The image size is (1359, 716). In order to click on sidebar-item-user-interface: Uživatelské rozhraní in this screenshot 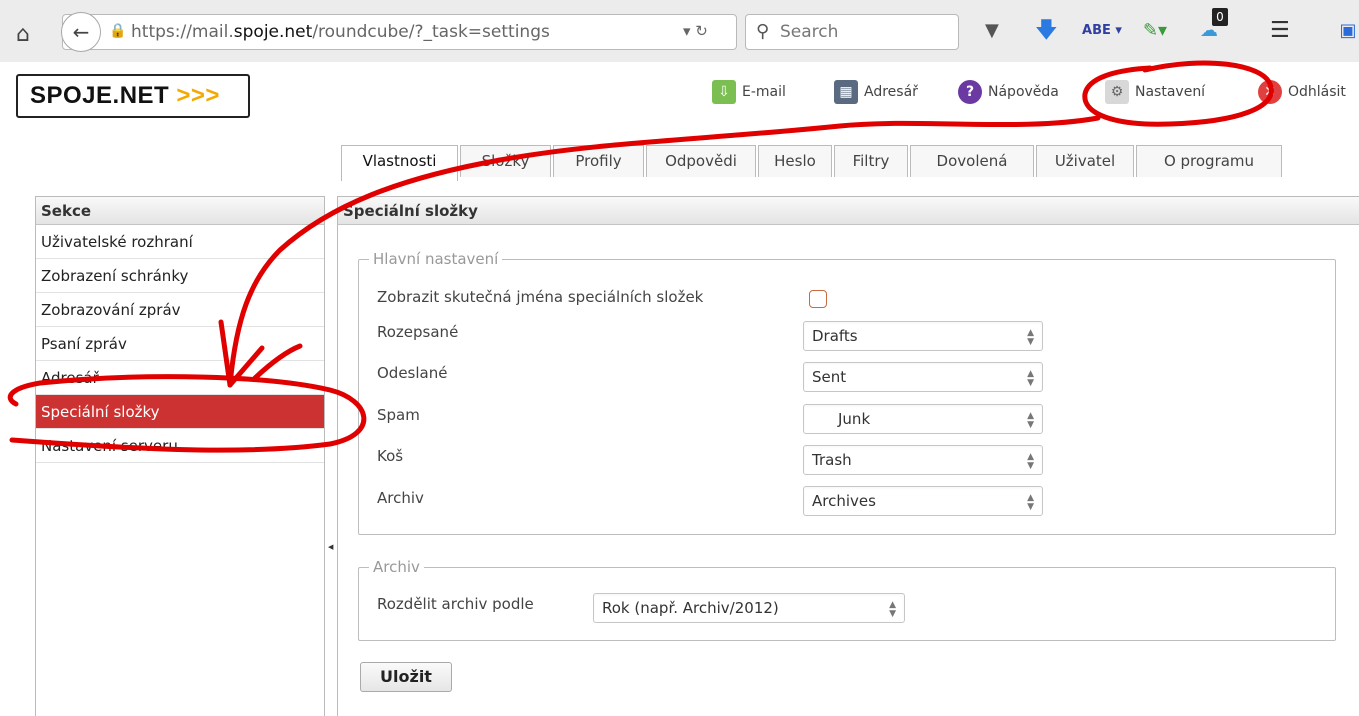, I will do `click(180, 242)`.